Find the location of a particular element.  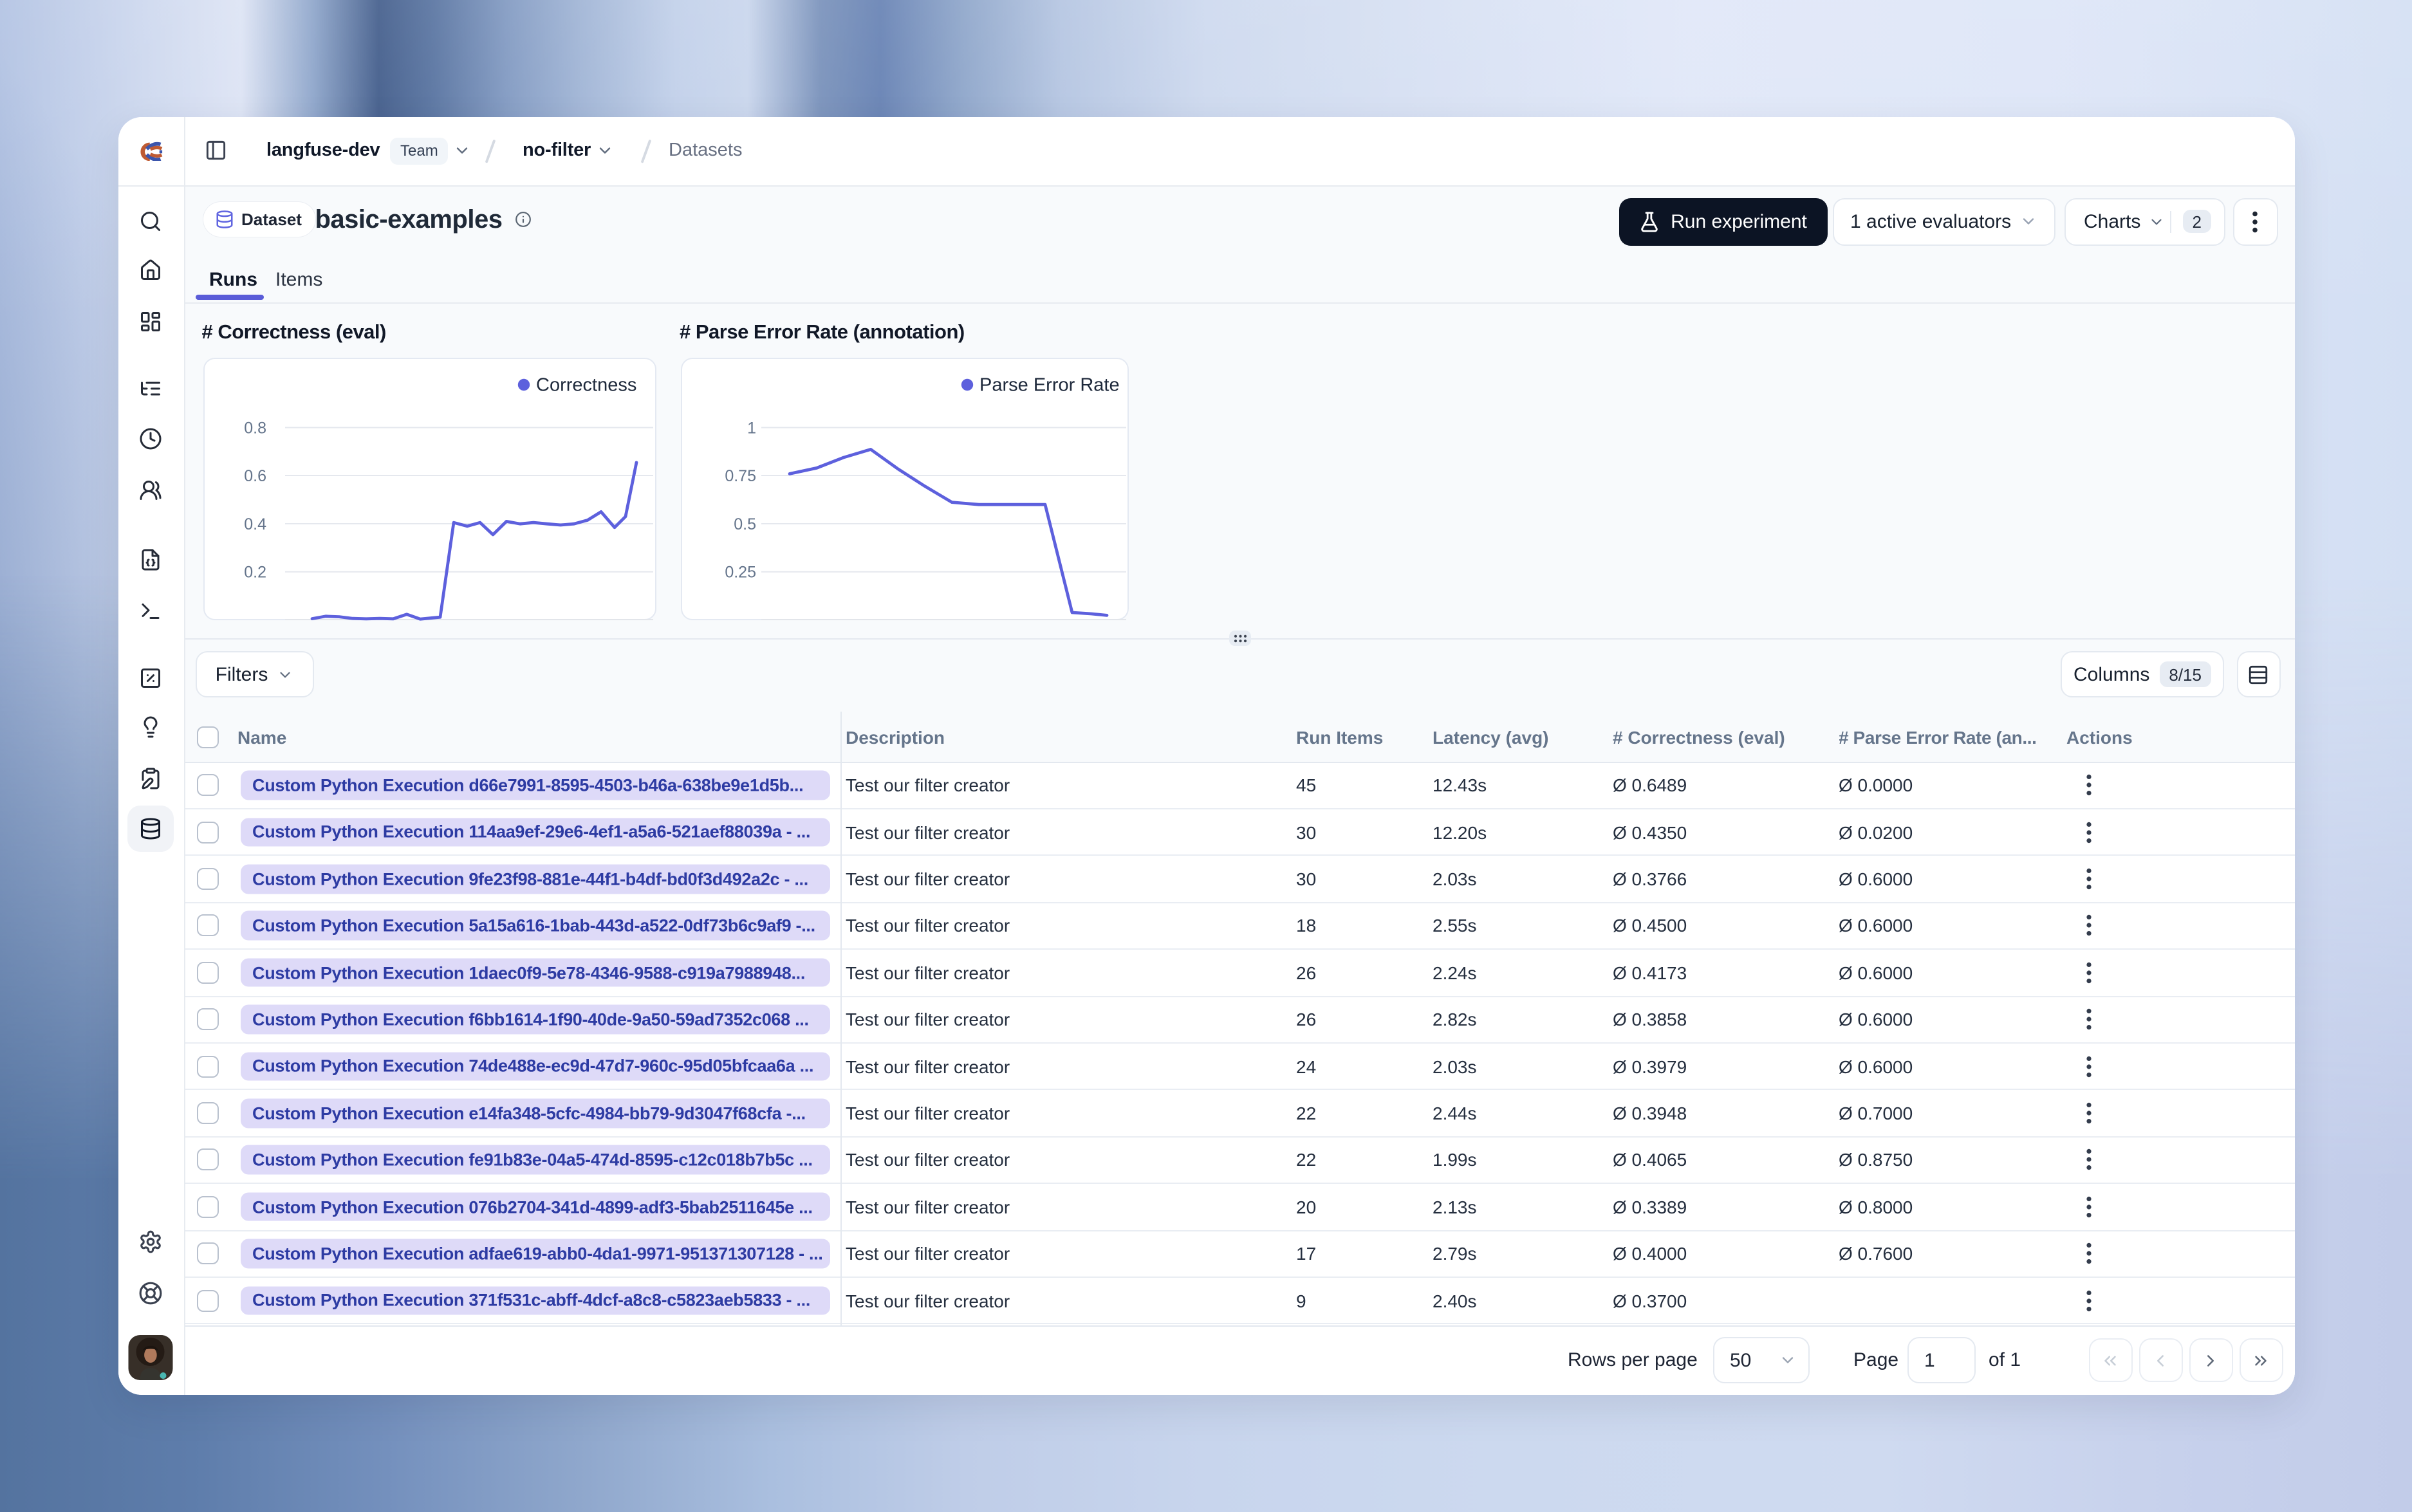

svg-text: 0.6 is located at coordinates (255, 475).